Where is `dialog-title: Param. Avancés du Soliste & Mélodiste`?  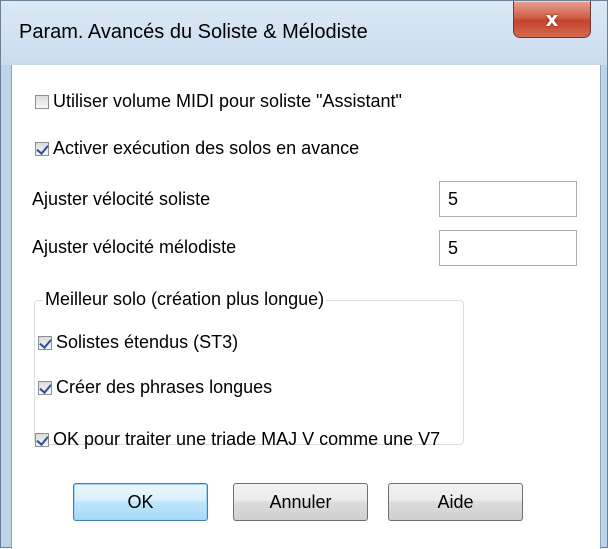 dialog-title: Param. Avancés du Soliste & Mélodiste is located at coordinates (193, 32).